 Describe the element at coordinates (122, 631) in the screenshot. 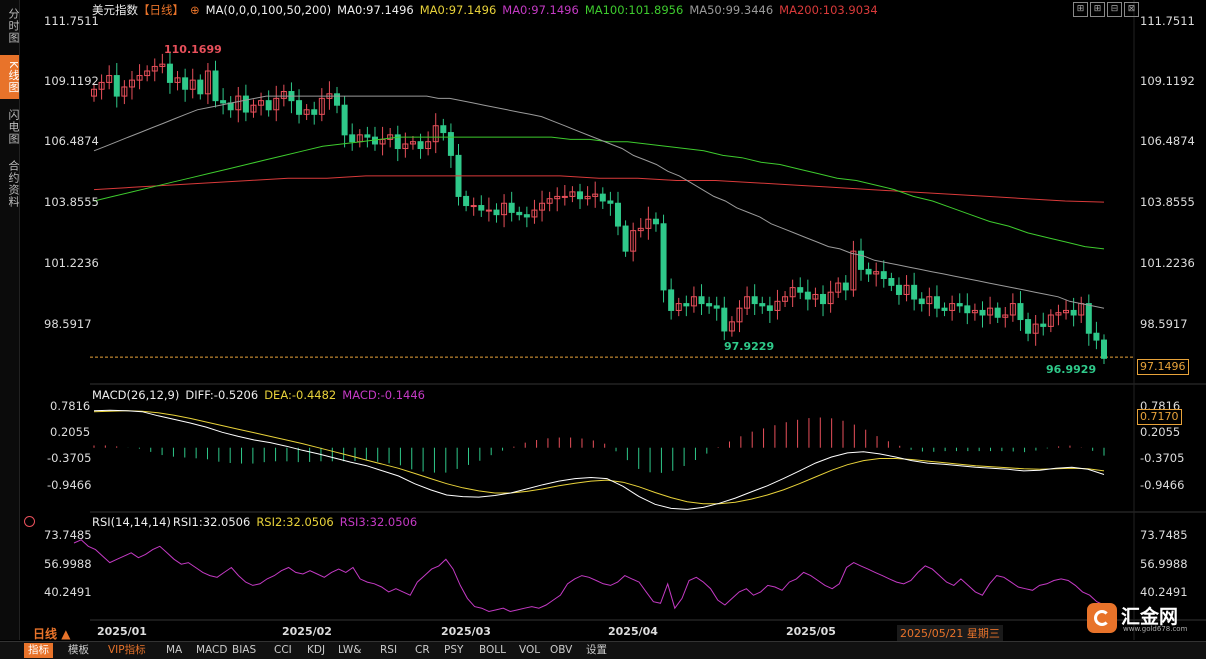

I see `x-tick-label: 2025/01` at that location.